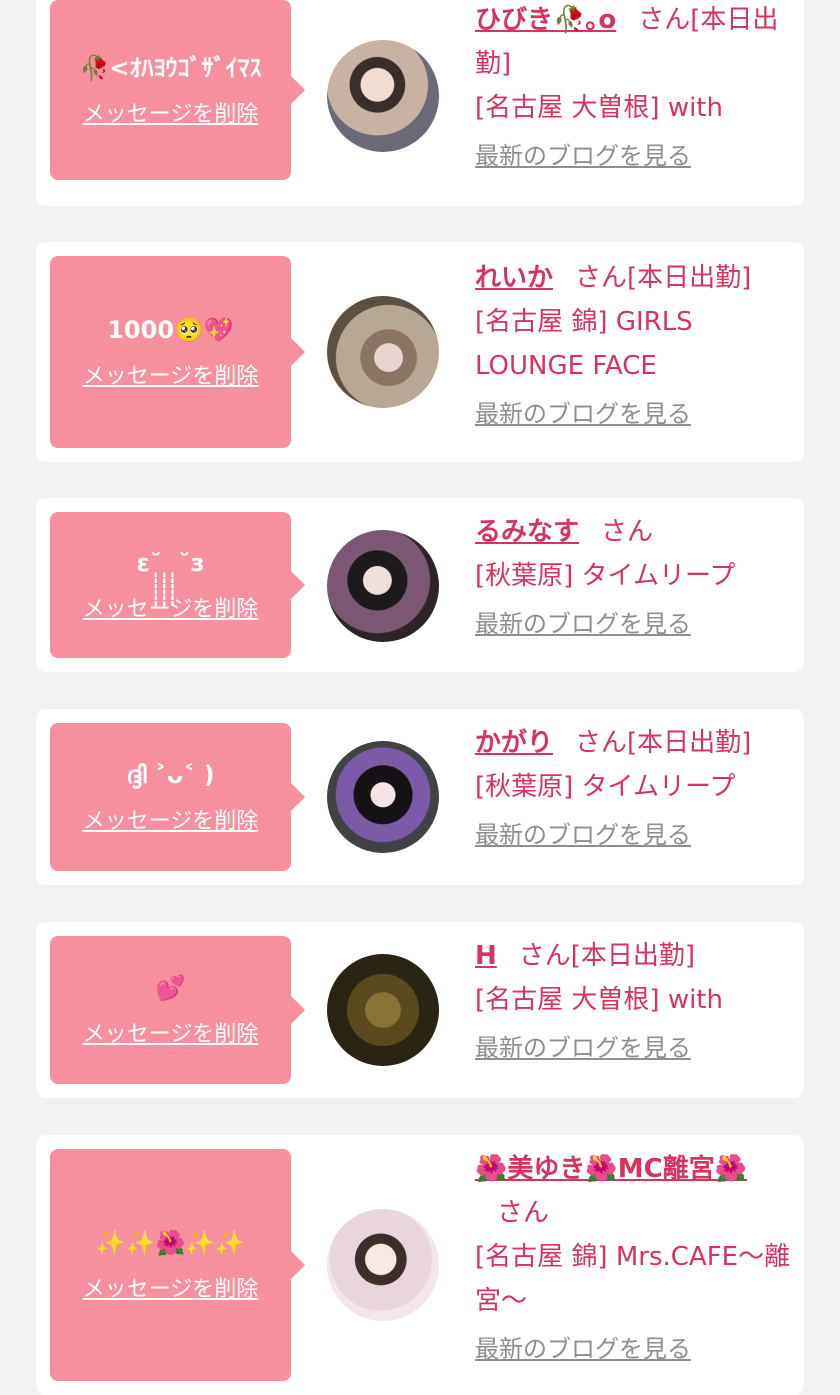  What do you see at coordinates (170, 1243) in the screenshot?
I see `message-text: ✨✨🌺✨✨` at bounding box center [170, 1243].